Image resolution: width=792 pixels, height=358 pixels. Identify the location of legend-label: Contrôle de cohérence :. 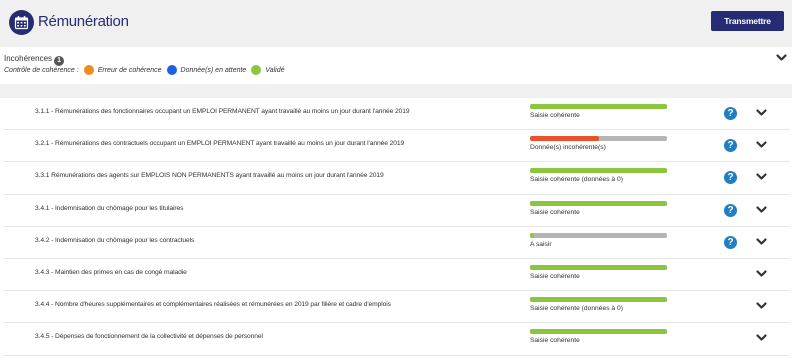
(41, 70).